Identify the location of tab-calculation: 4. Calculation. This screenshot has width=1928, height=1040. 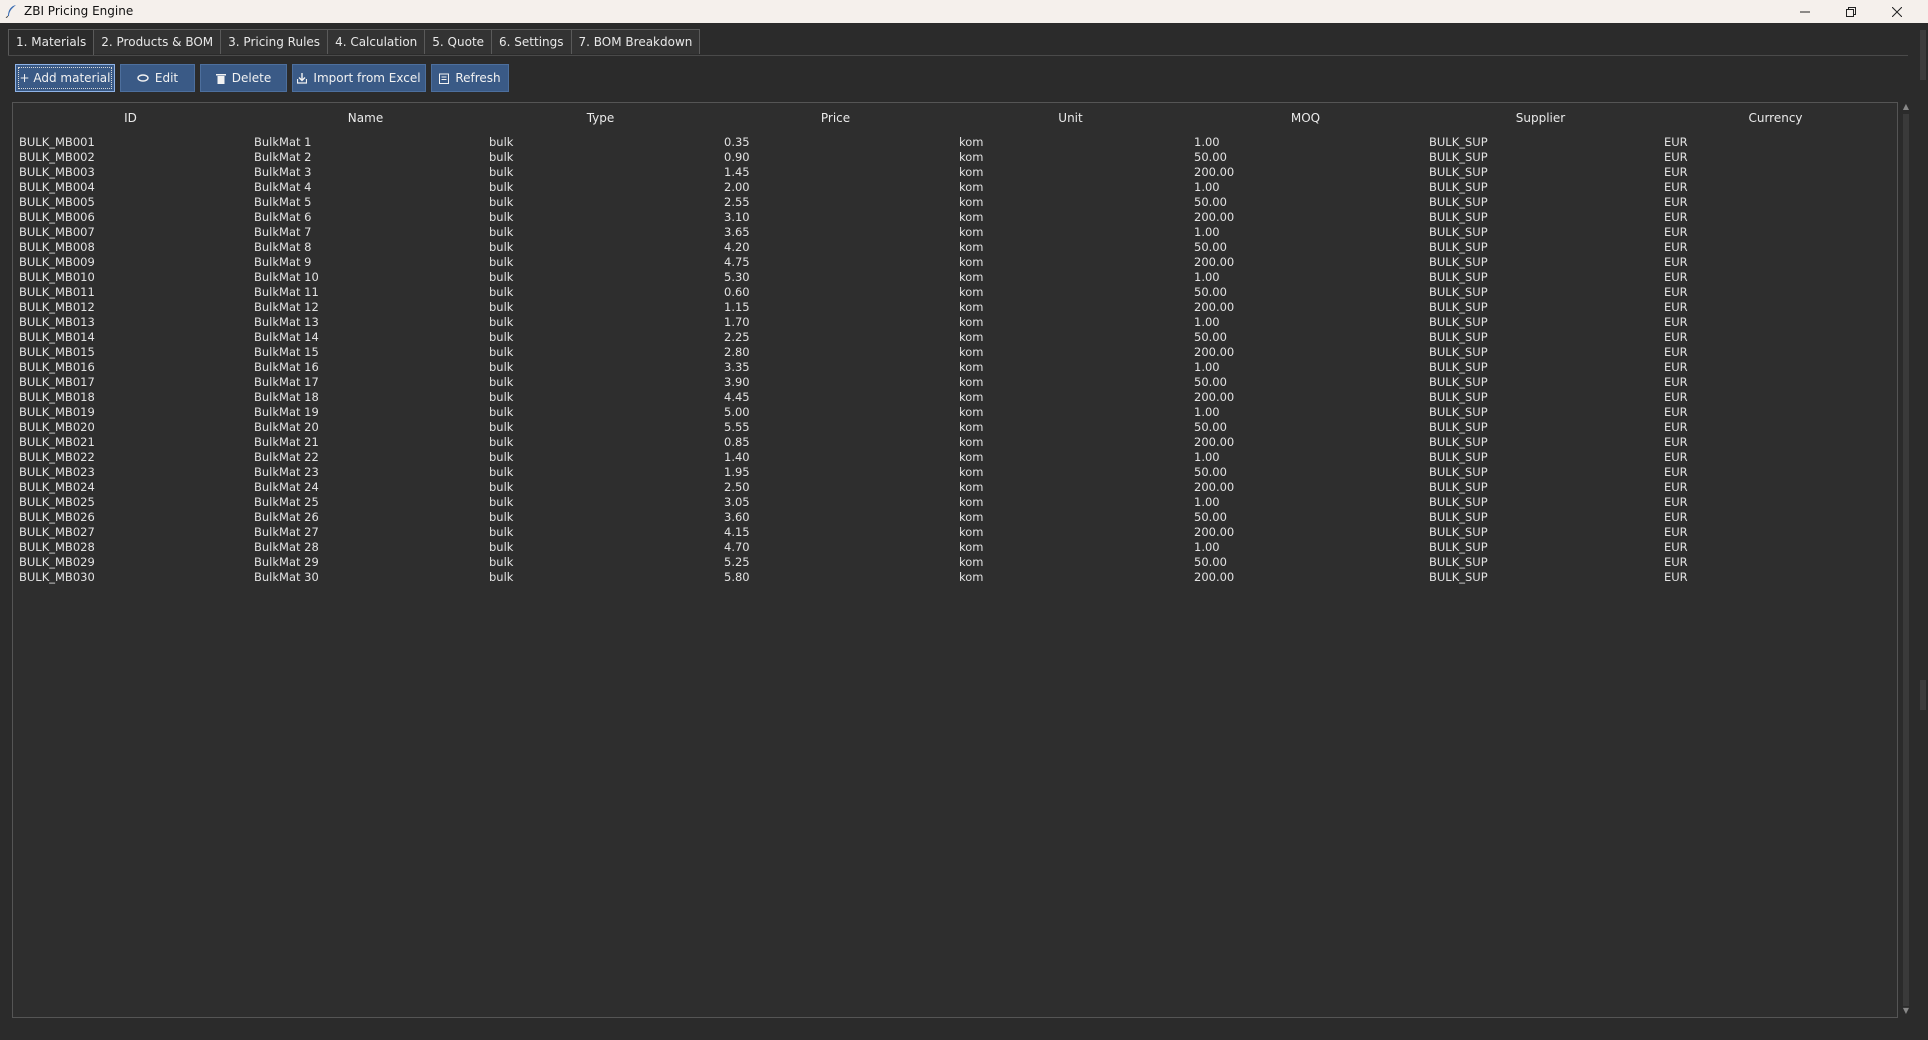
(376, 41).